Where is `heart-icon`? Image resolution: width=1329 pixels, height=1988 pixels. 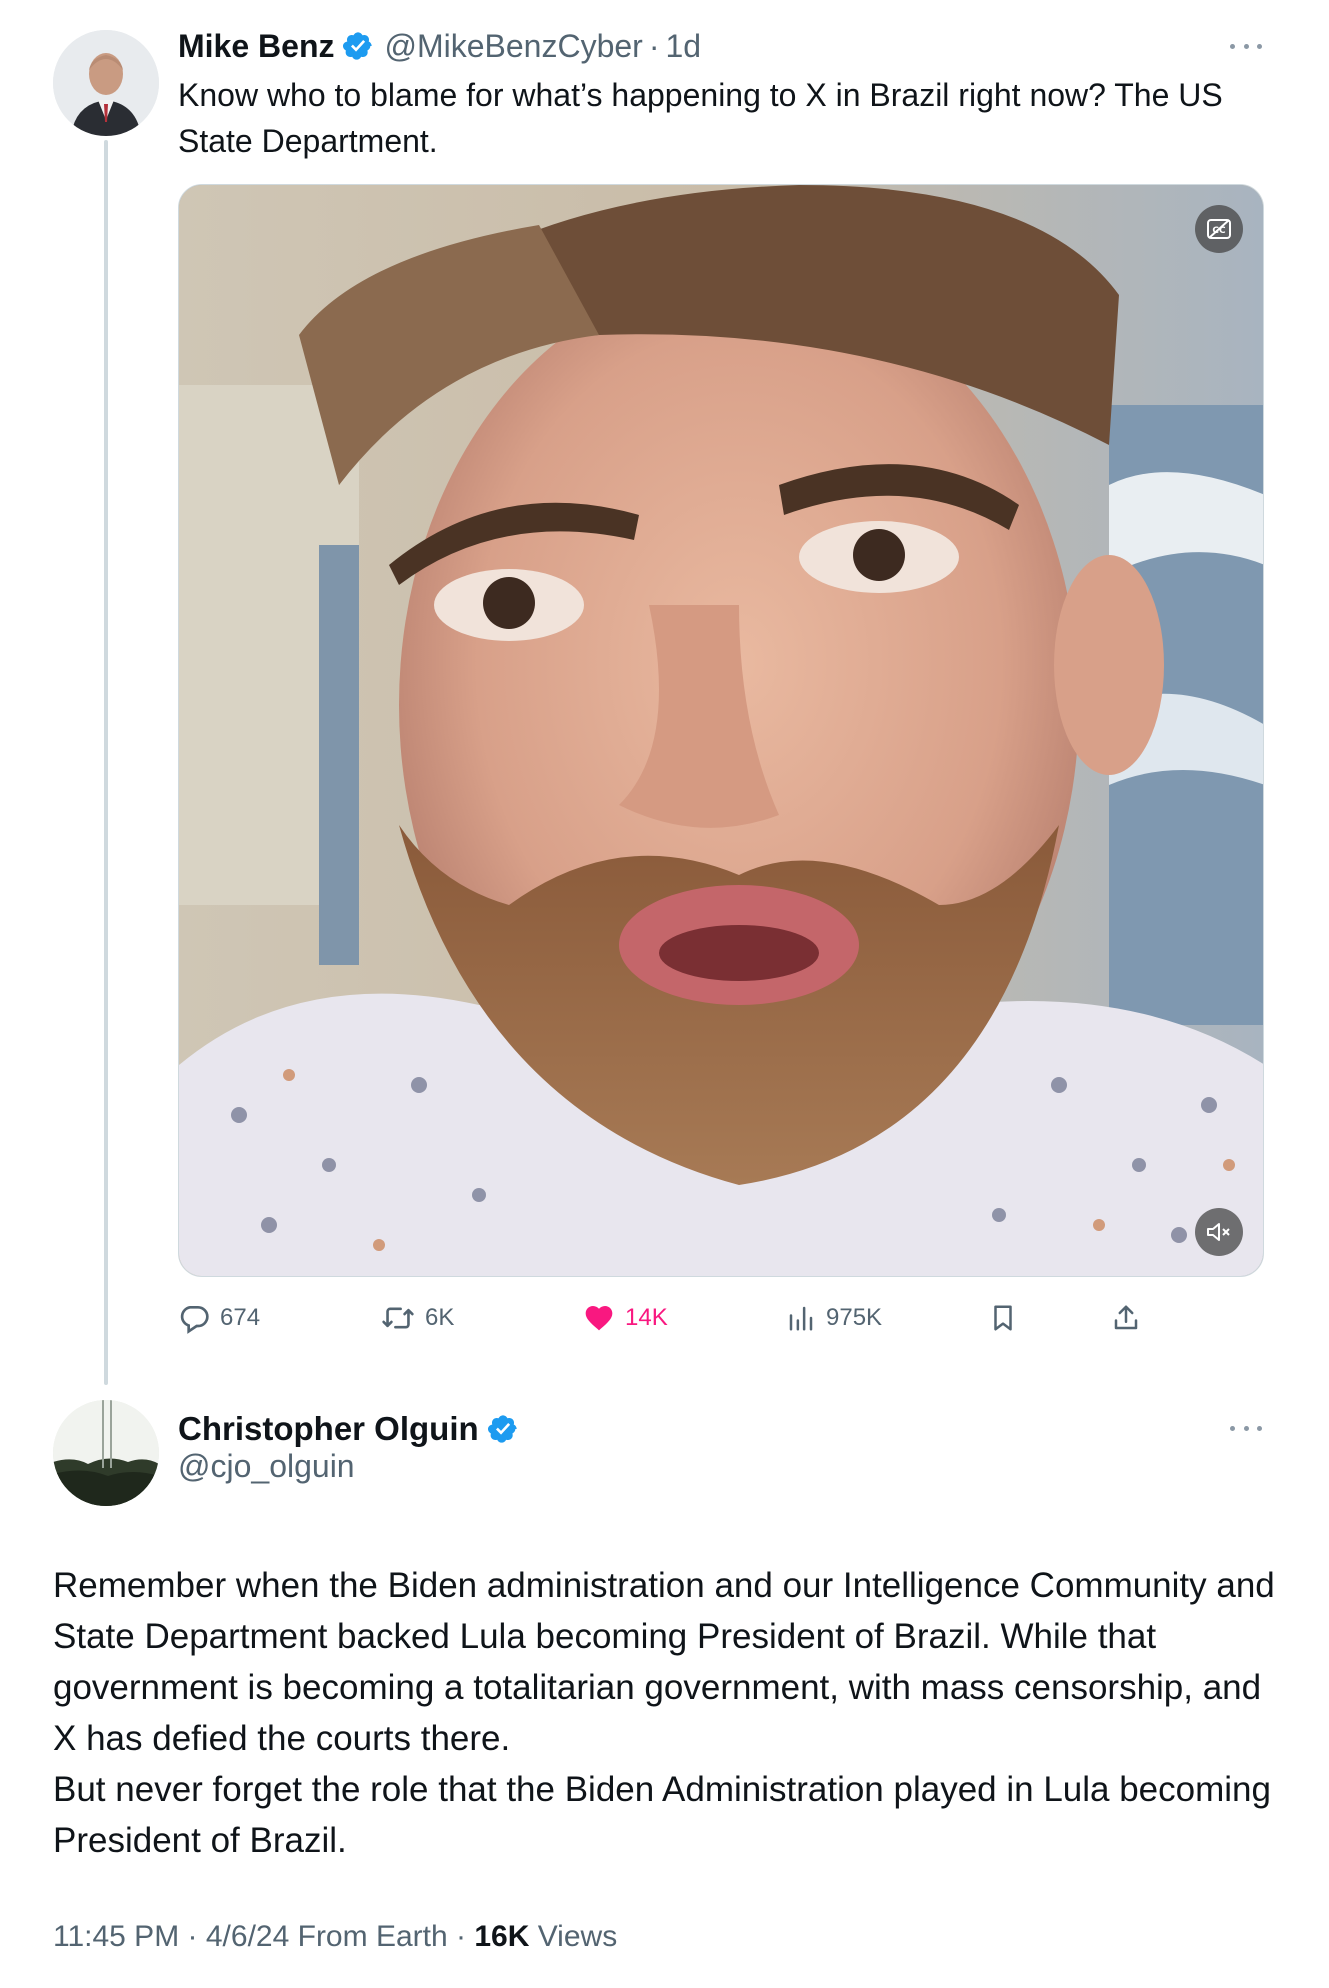
heart-icon is located at coordinates (599, 1318).